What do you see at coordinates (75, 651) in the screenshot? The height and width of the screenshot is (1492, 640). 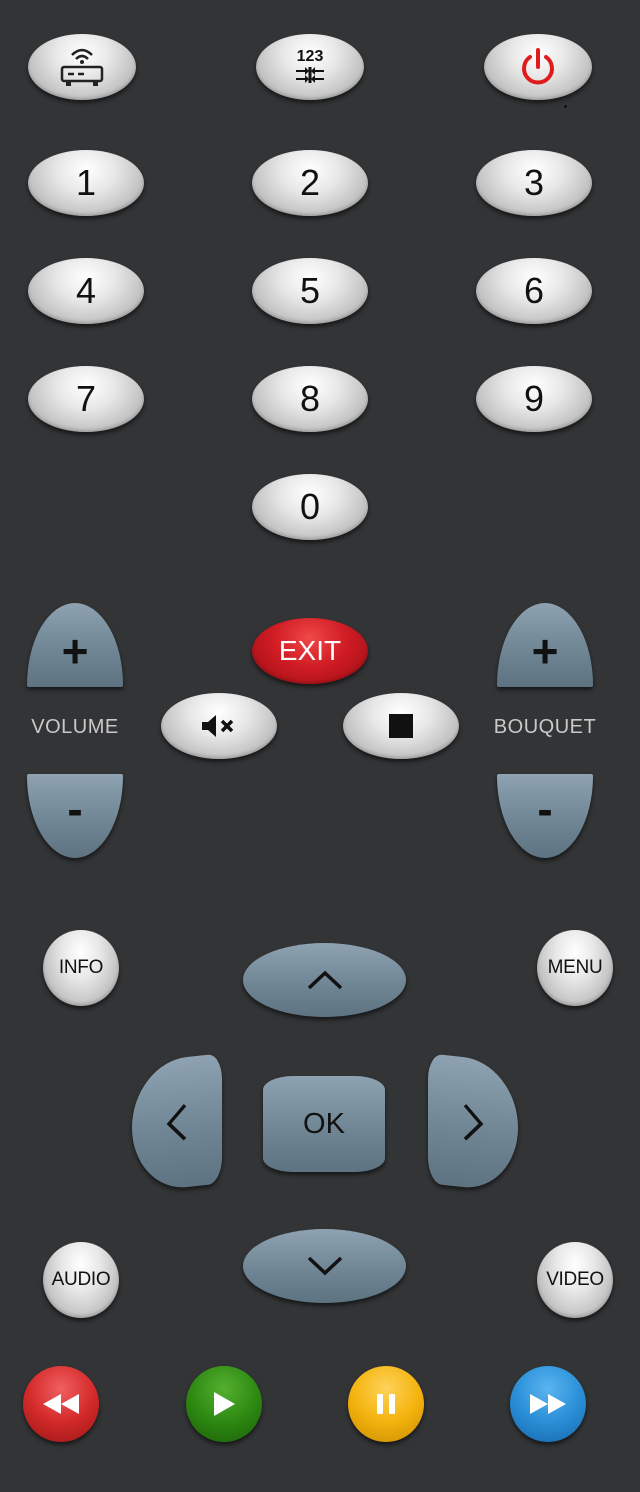 I see `volume-plus-label: +` at bounding box center [75, 651].